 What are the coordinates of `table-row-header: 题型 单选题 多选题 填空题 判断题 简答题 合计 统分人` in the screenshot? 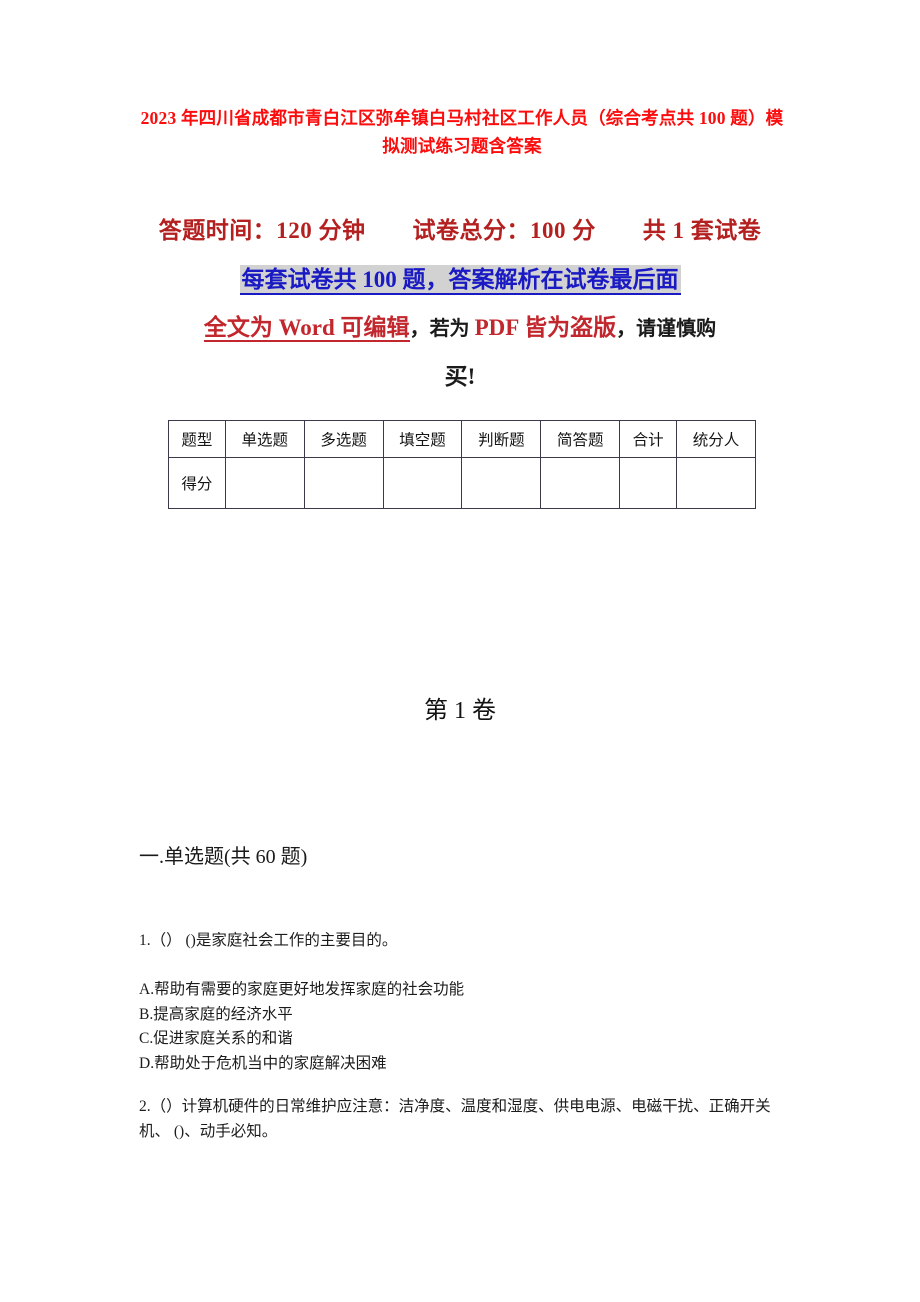 It's located at (462, 439).